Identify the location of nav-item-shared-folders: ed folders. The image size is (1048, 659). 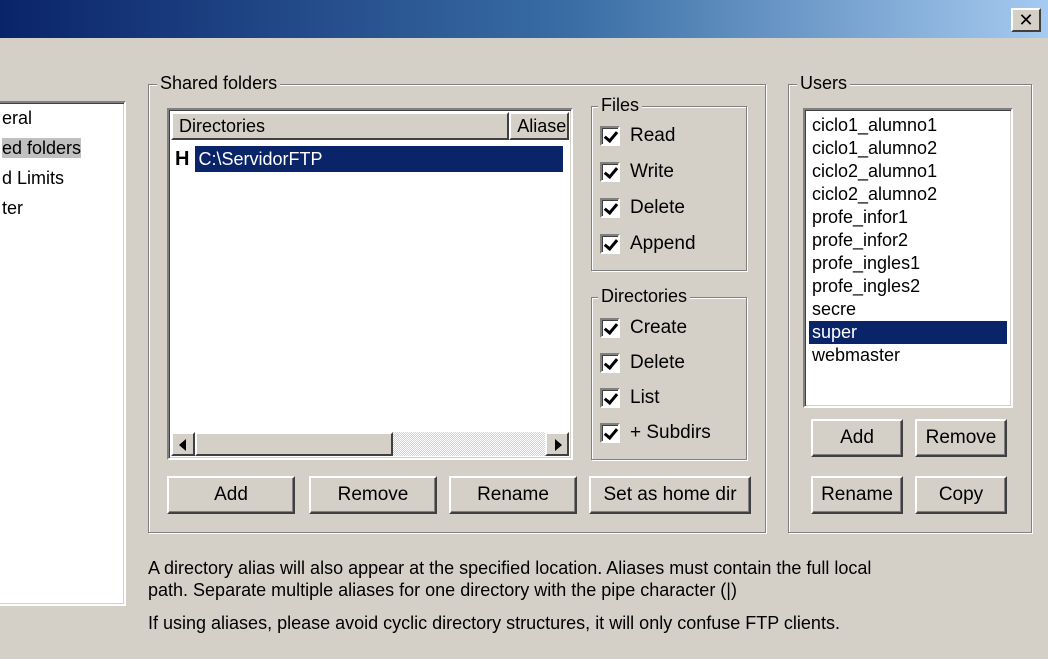
(42, 148).